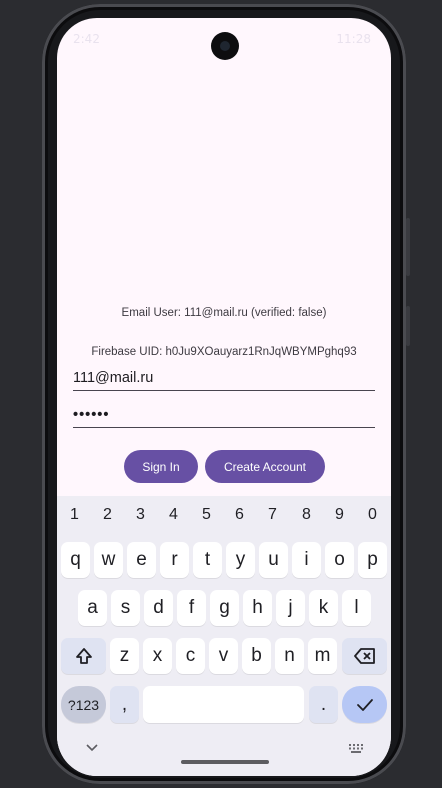 This screenshot has width=442, height=788. Describe the element at coordinates (141, 560) in the screenshot. I see `key-e: e` at that location.